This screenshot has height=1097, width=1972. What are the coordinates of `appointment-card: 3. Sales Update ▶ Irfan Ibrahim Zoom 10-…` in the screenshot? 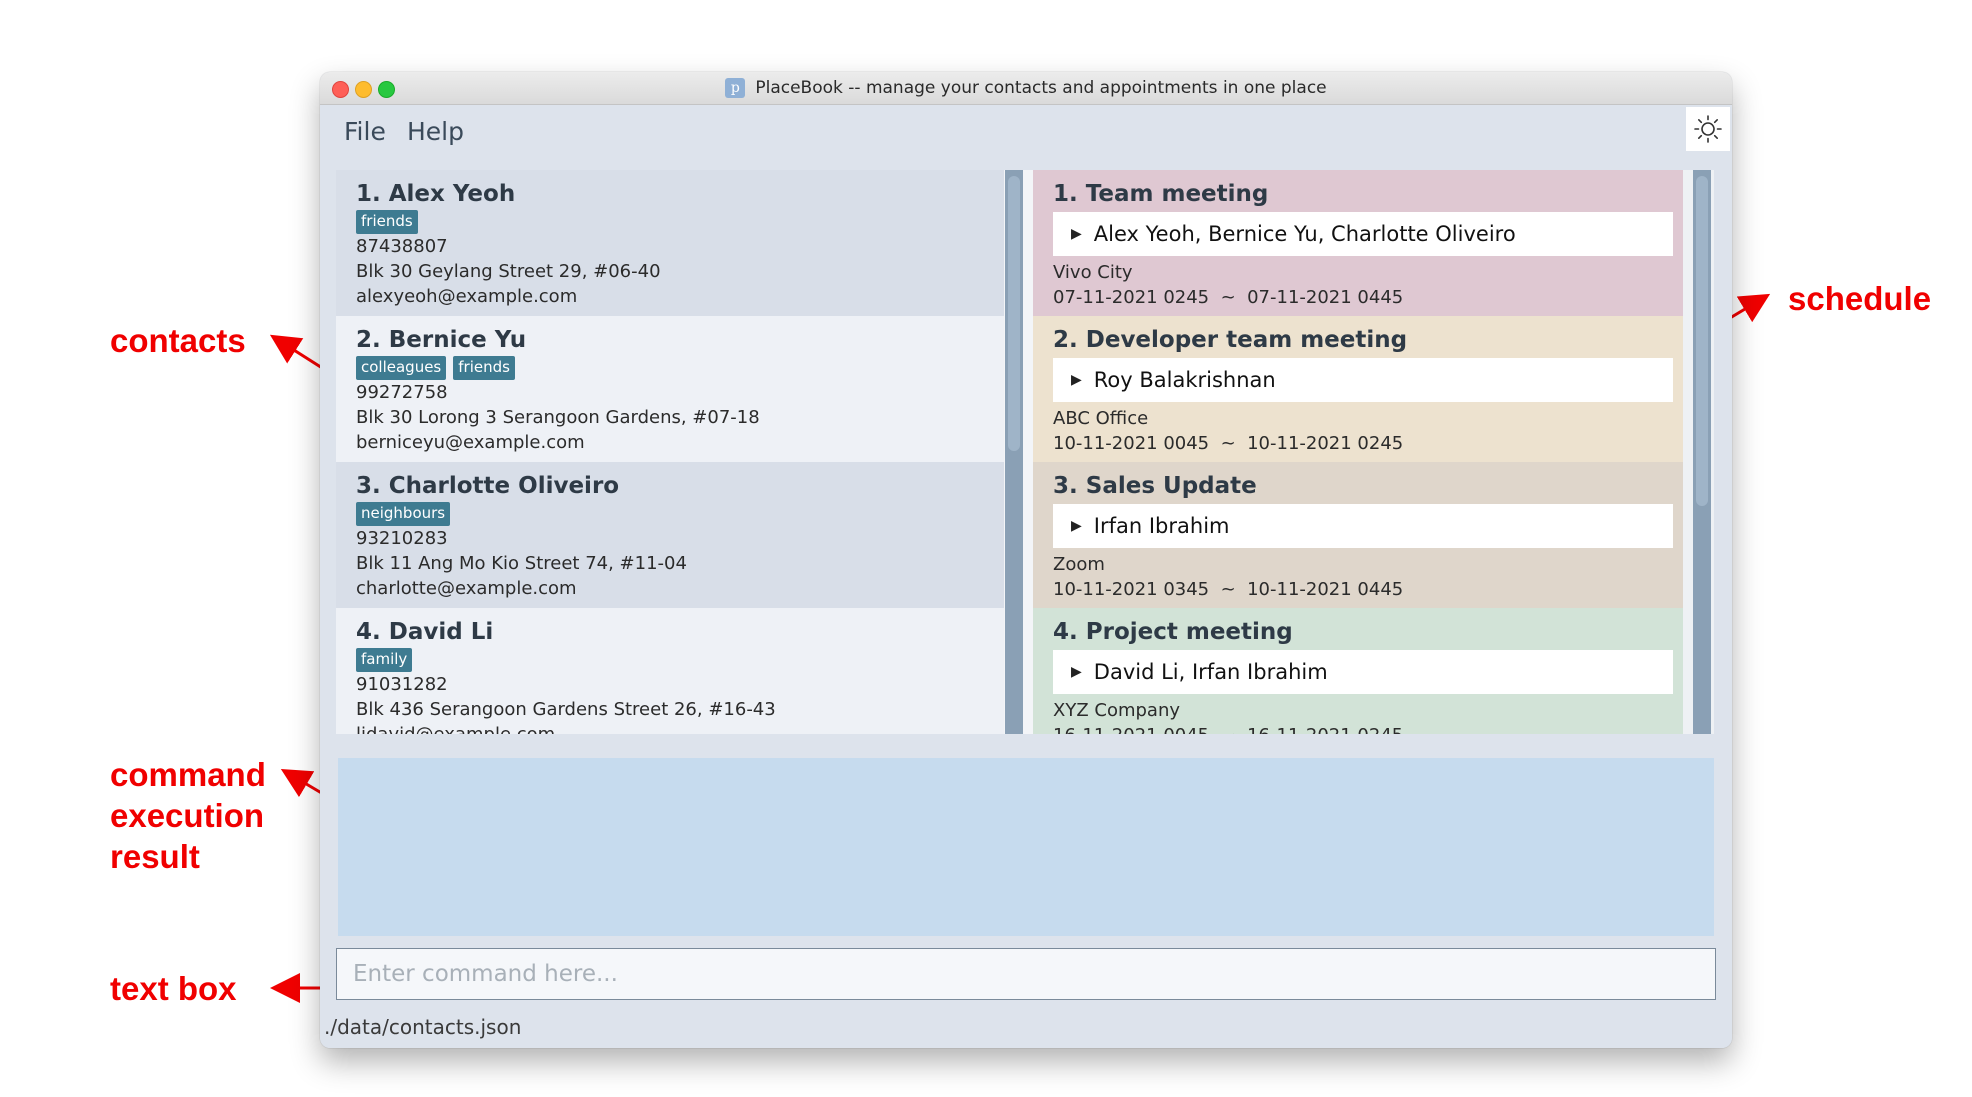 It's located at (1358, 535).